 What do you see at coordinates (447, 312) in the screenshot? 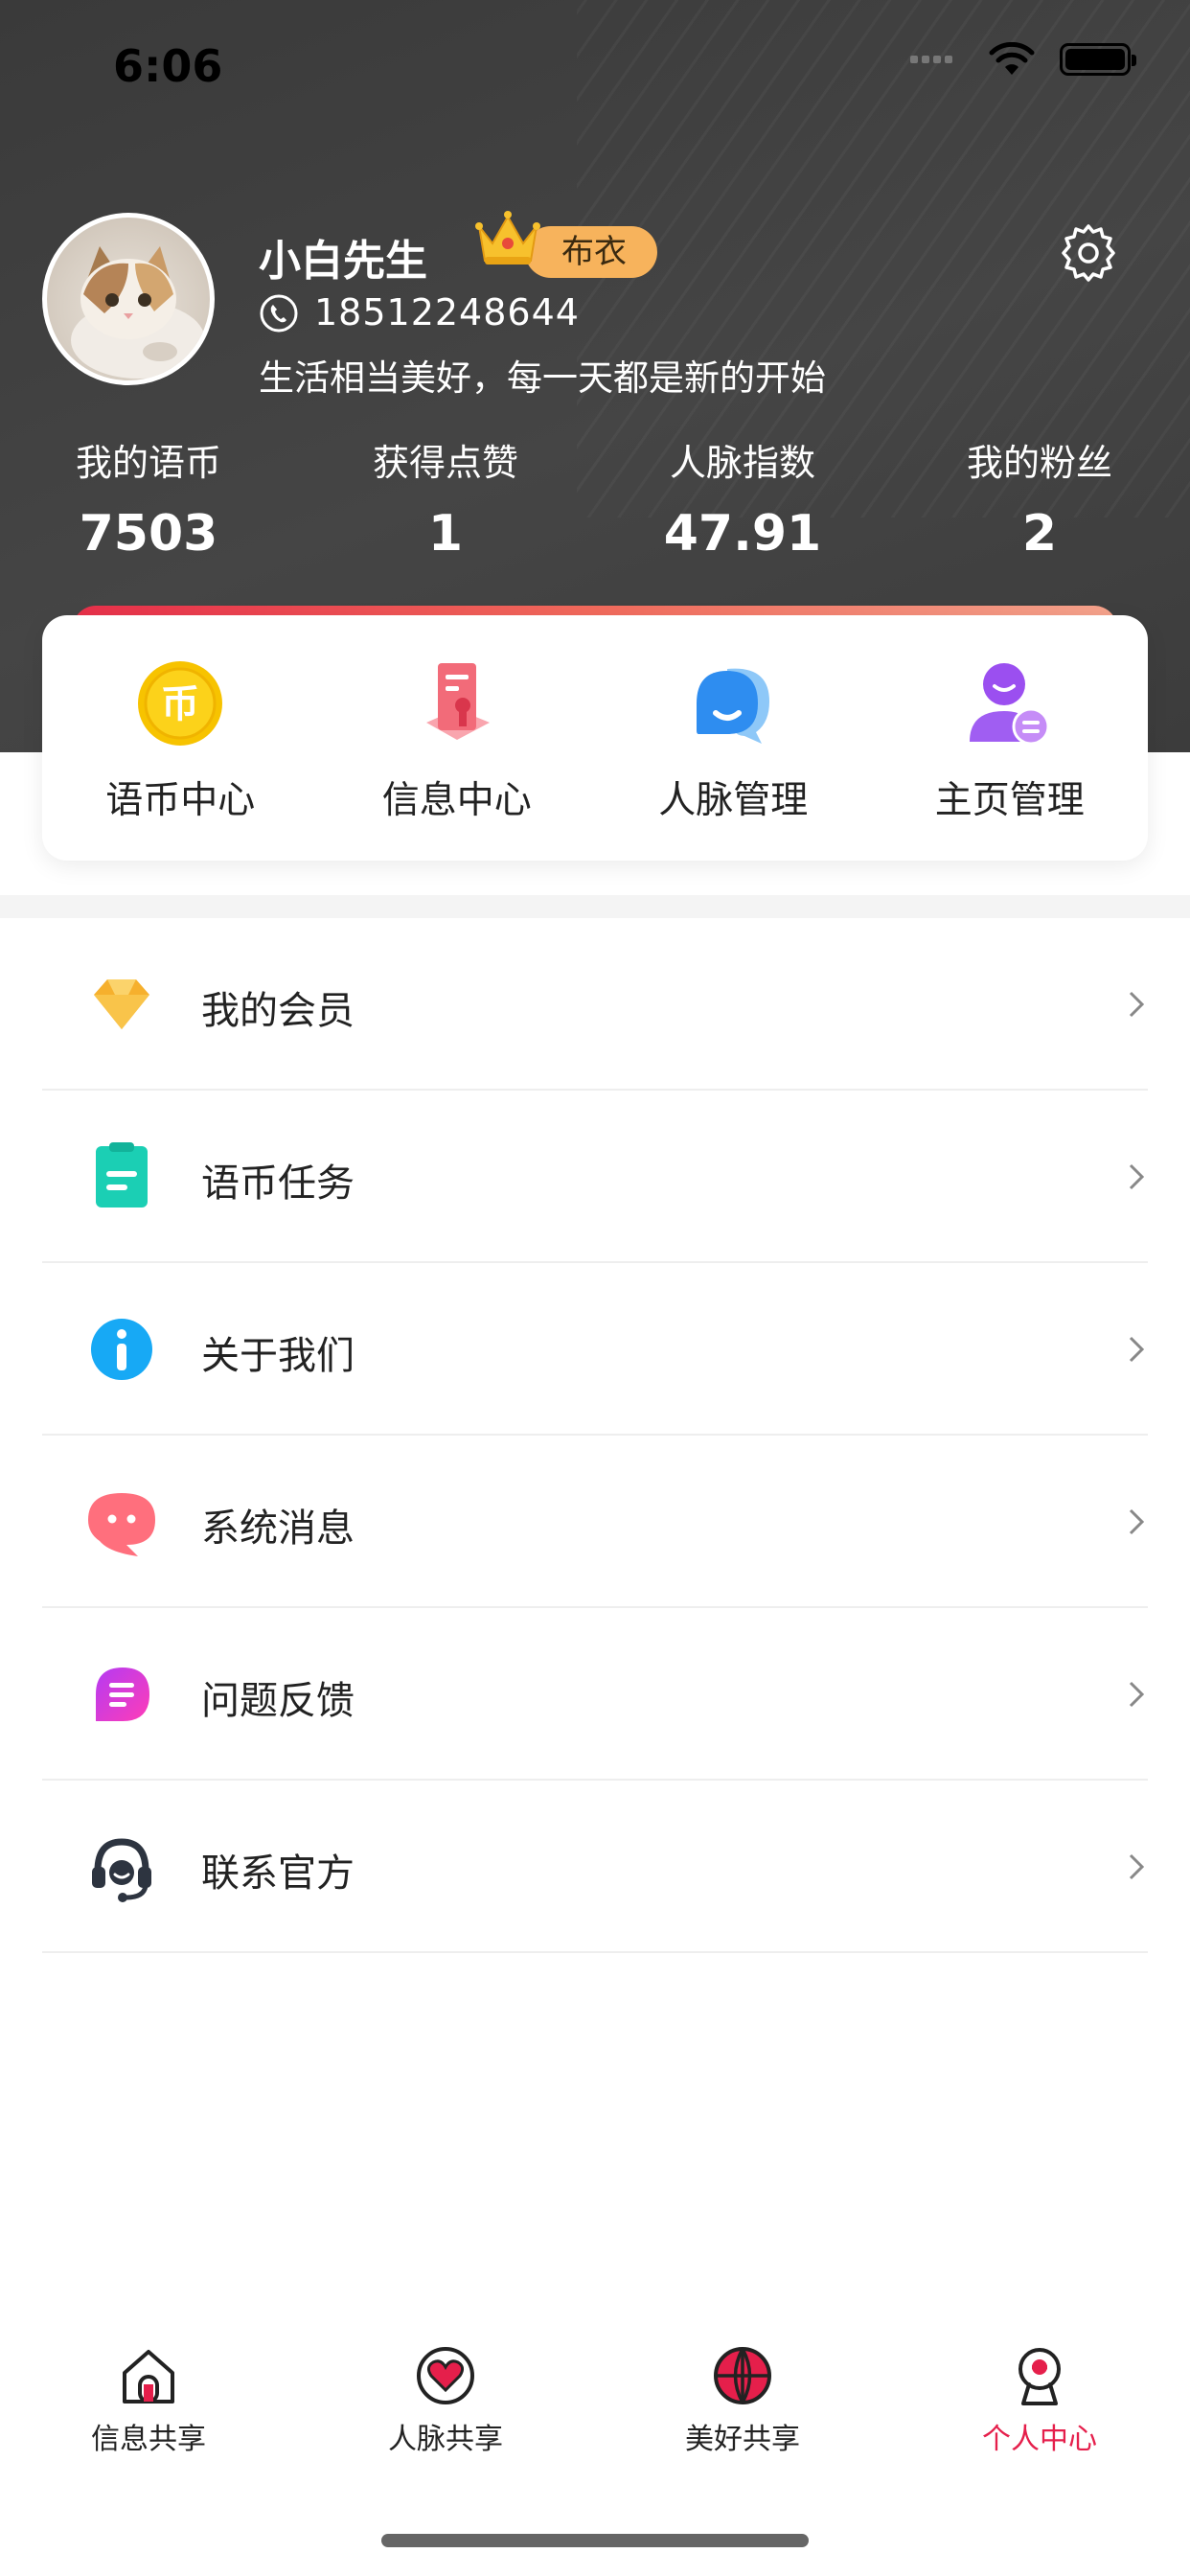
I see `phone-number: 18512248644` at bounding box center [447, 312].